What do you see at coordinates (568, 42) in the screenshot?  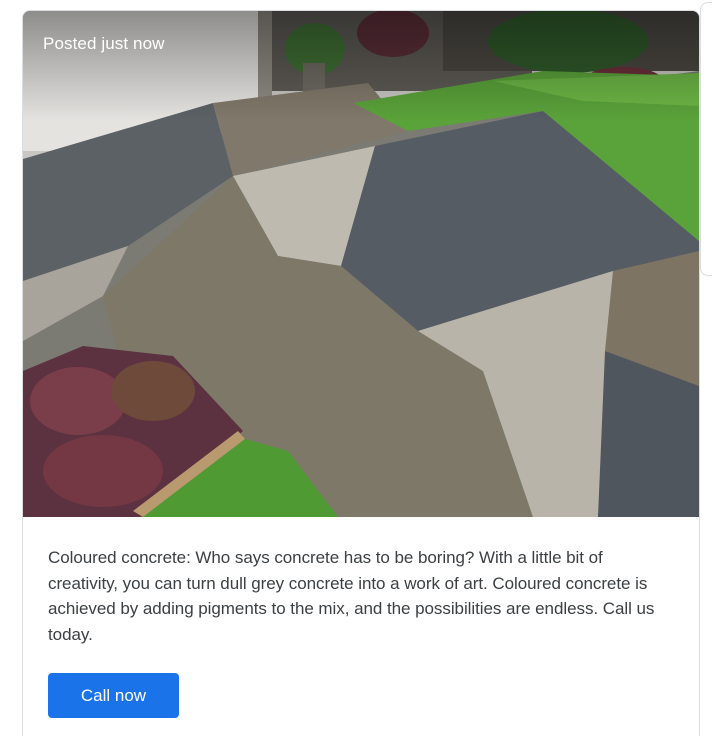 I see `garden-bed-back` at bounding box center [568, 42].